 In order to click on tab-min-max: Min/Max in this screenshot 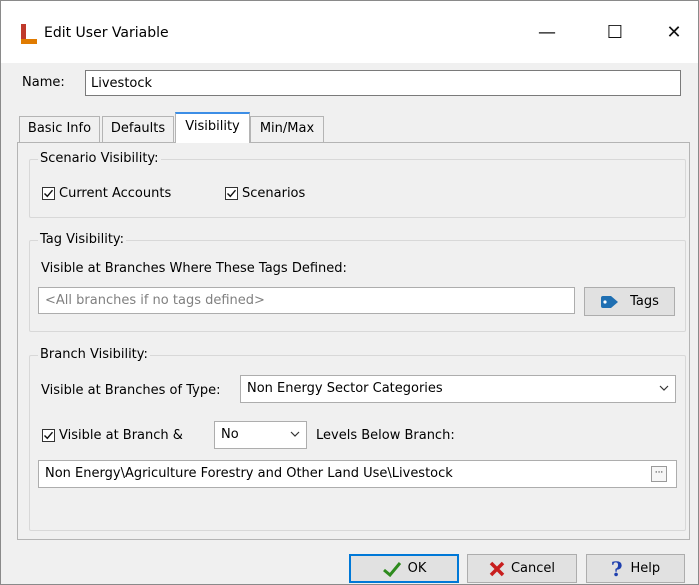, I will do `click(287, 129)`.